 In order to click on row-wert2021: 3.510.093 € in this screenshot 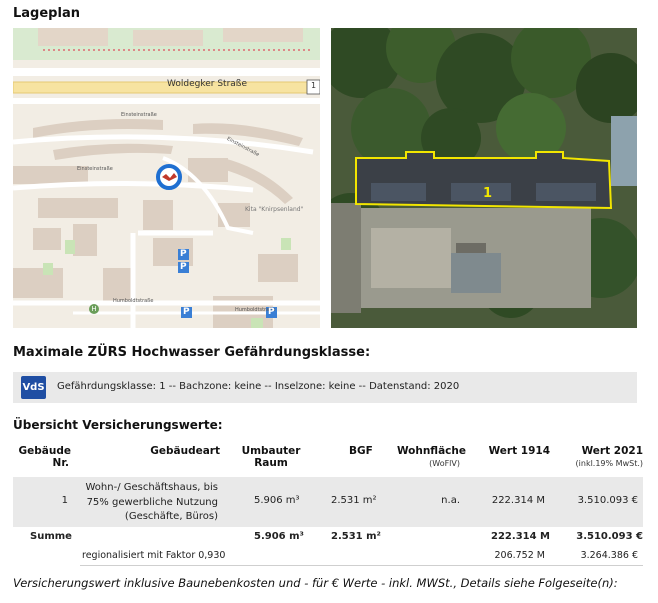, I will do `click(607, 500)`.